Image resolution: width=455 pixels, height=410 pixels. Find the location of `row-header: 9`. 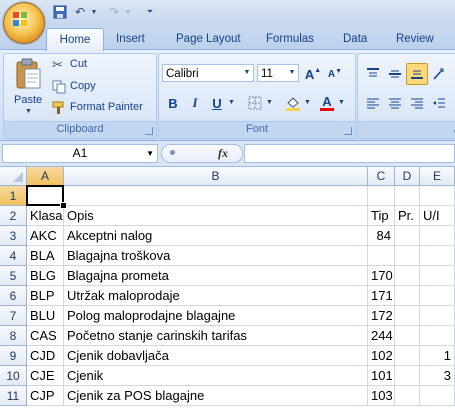

row-header: 9 is located at coordinates (13, 356).